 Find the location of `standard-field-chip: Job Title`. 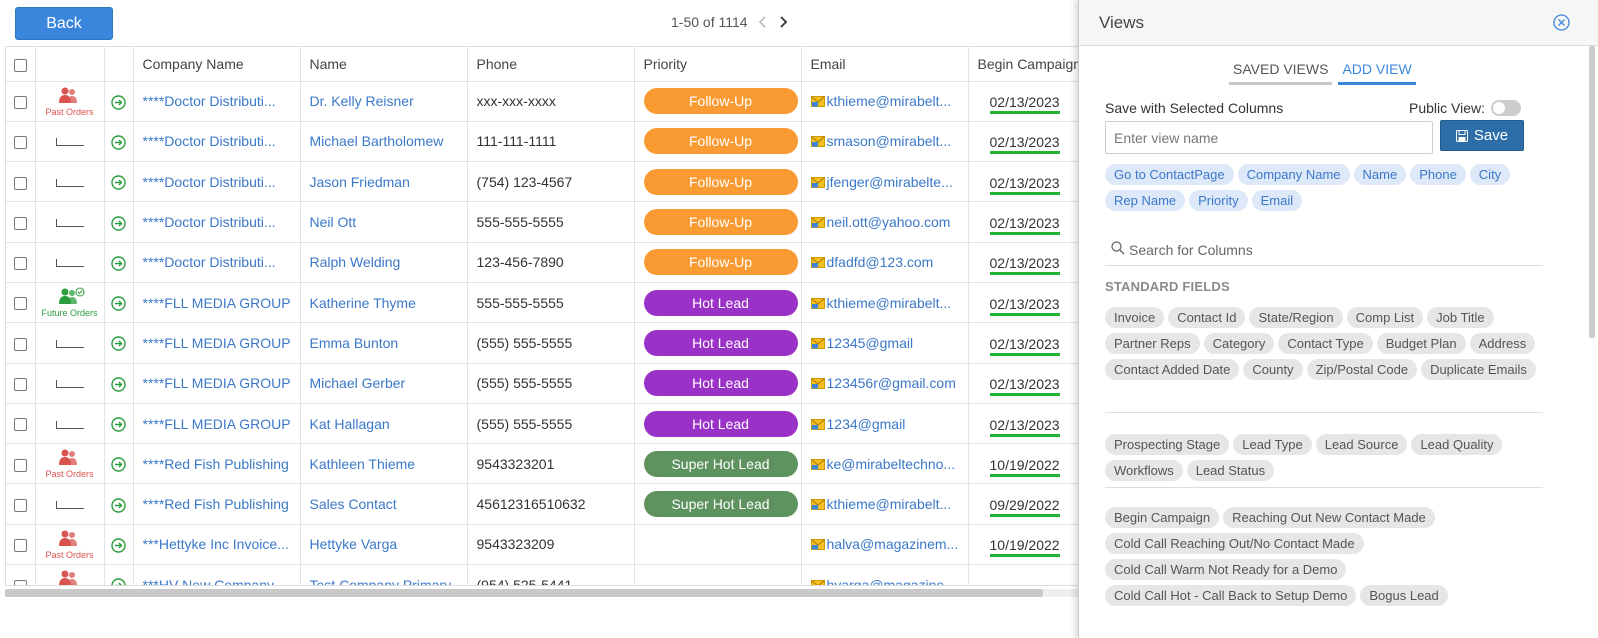

standard-field-chip: Job Title is located at coordinates (1460, 317).